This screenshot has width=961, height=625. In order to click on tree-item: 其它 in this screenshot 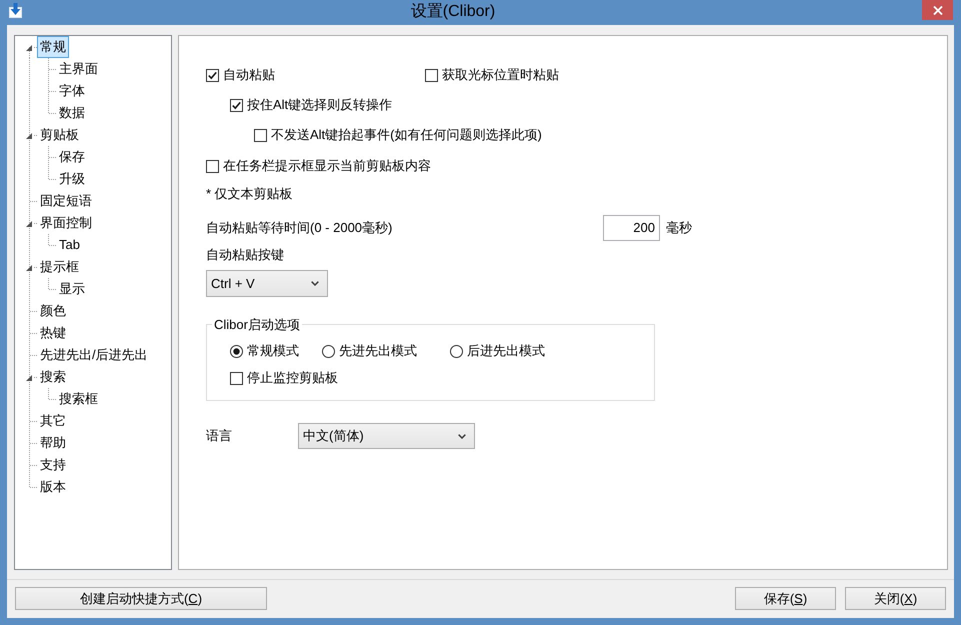, I will do `click(53, 421)`.